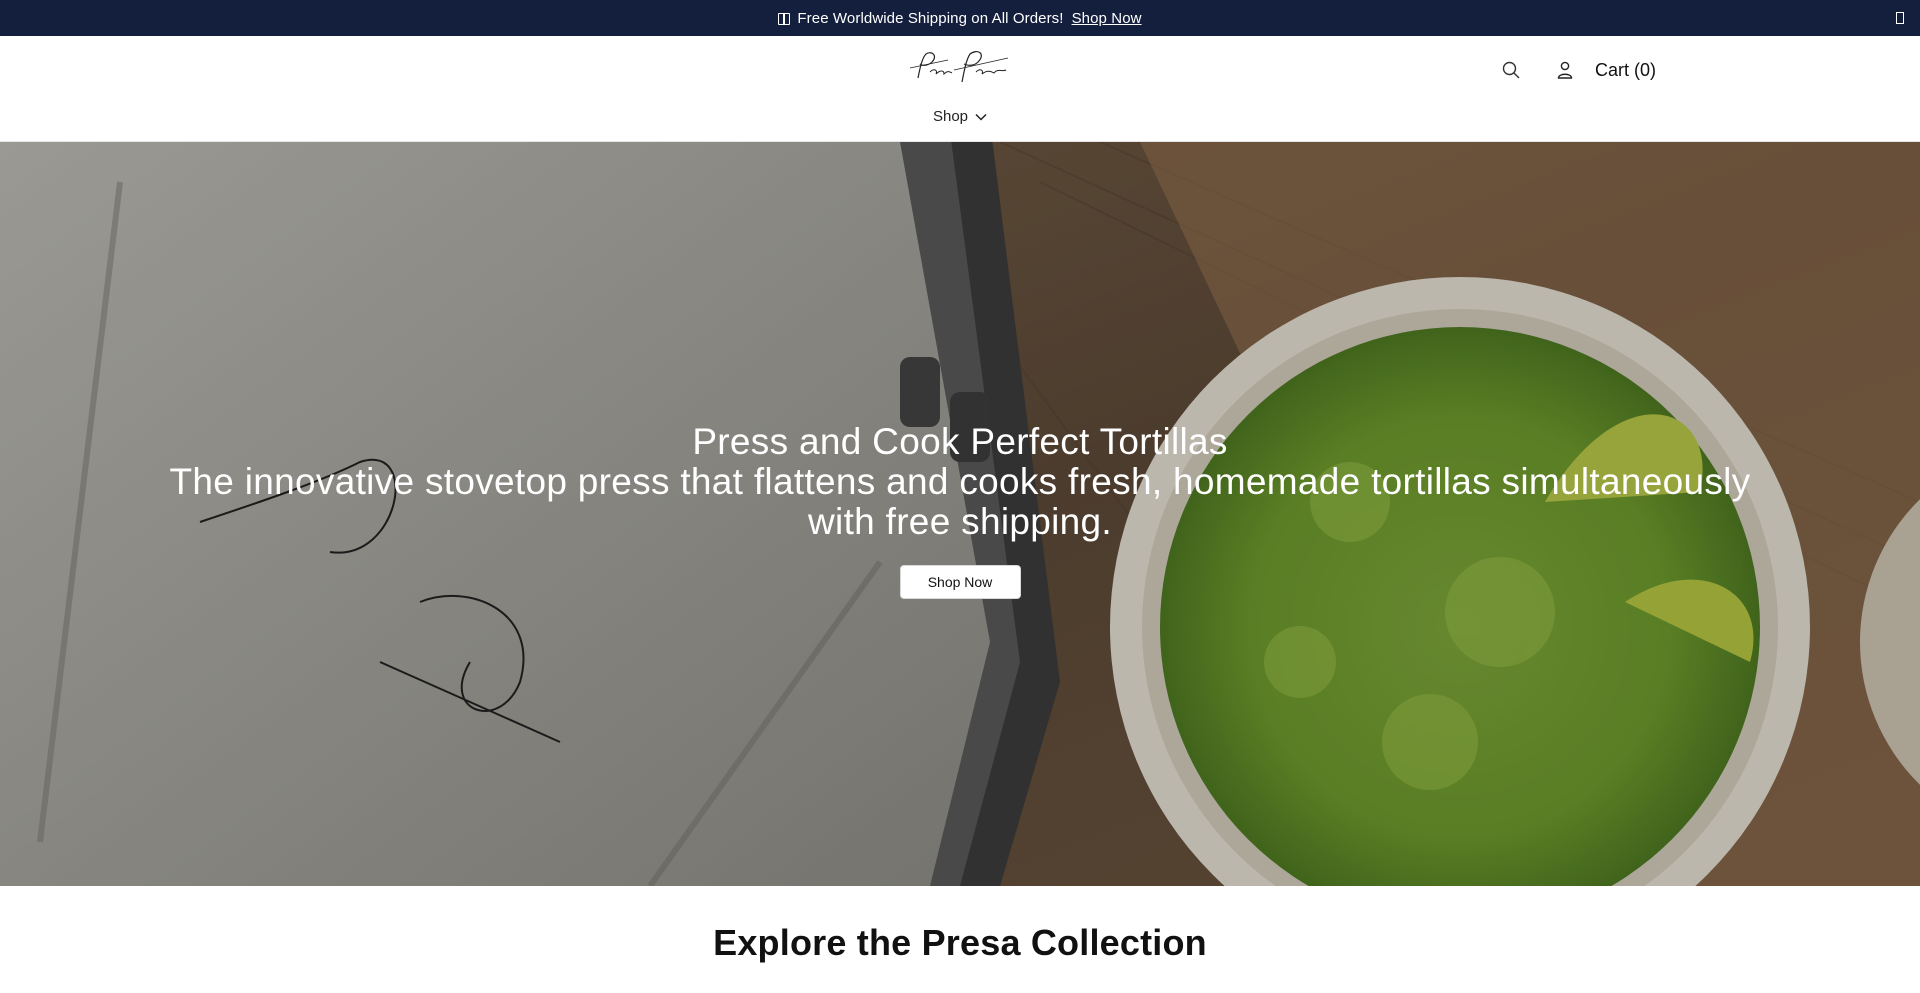 This screenshot has width=1920, height=993. I want to click on announcement-close-icon, so click(1900, 18).